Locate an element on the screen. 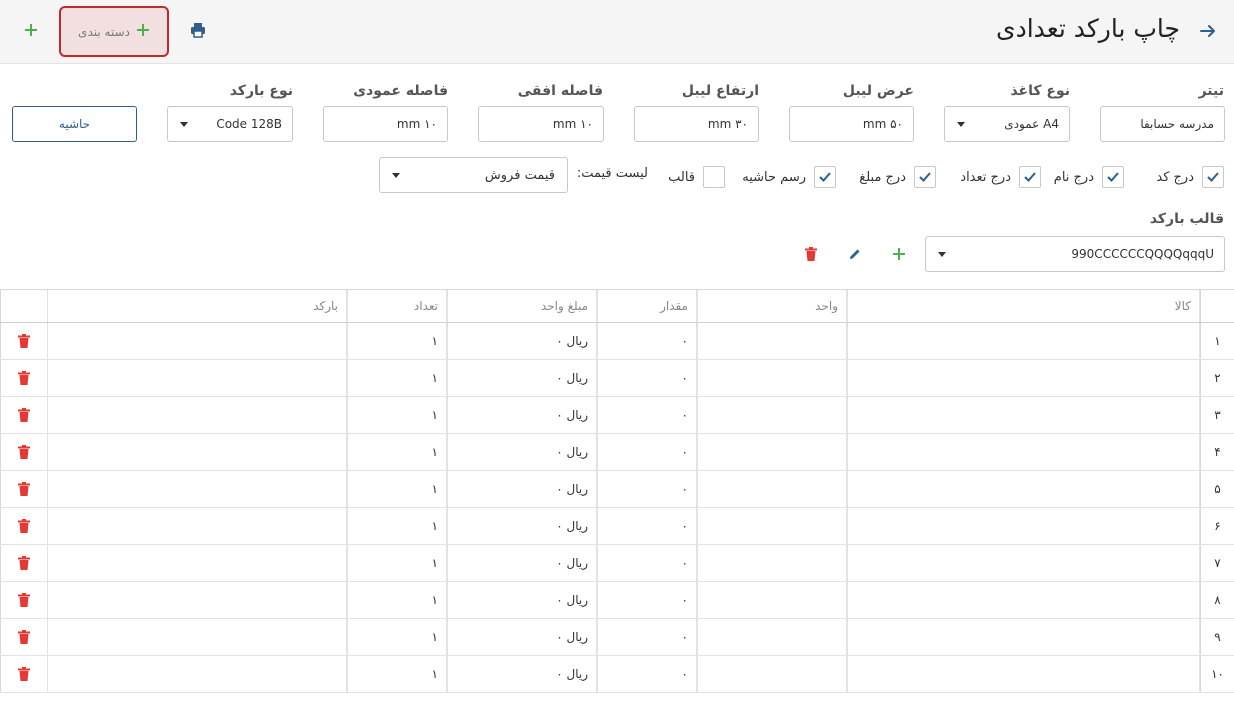 Image resolution: width=1234 pixels, height=705 pixels. barcode-type-select: Code 128B is located at coordinates (230, 124).